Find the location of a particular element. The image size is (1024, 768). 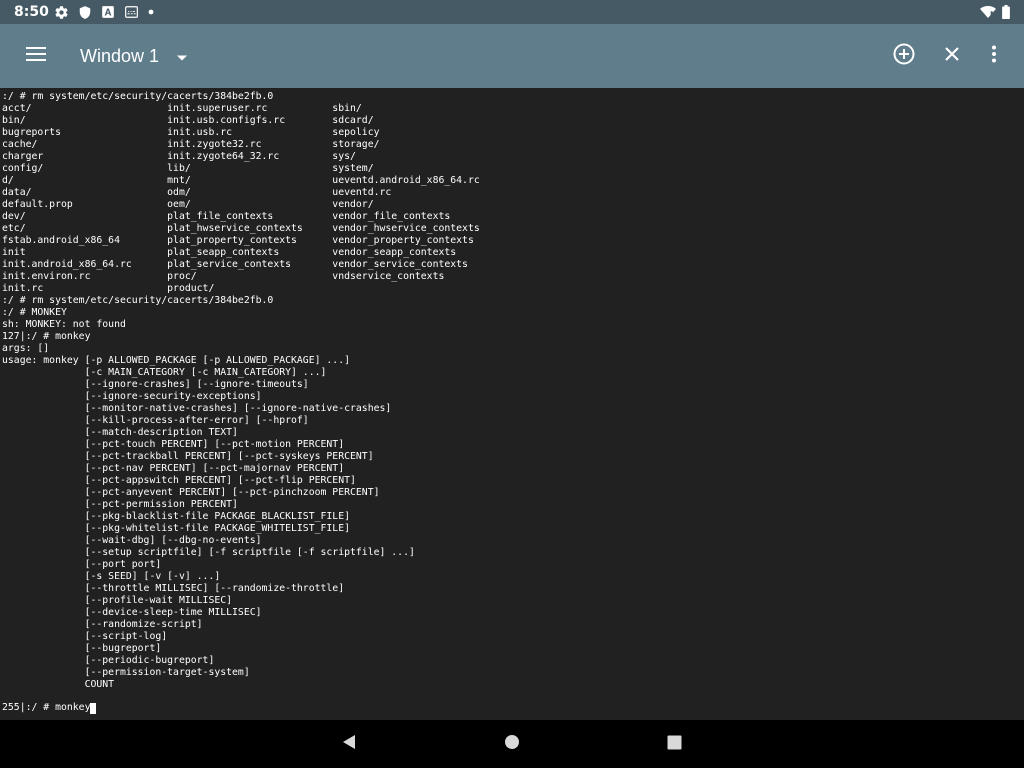

terminal-line: [--device-sleep-time MILLISEC] is located at coordinates (132, 612).